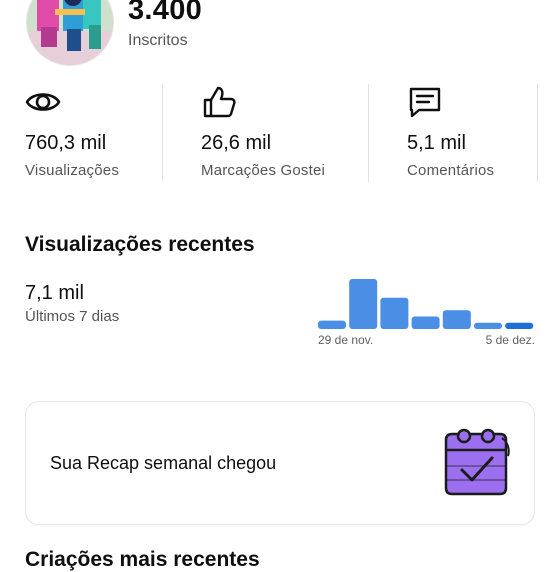 This screenshot has width=560, height=572. What do you see at coordinates (510, 340) in the screenshot?
I see `chart-tick-label: 5 de dez.` at bounding box center [510, 340].